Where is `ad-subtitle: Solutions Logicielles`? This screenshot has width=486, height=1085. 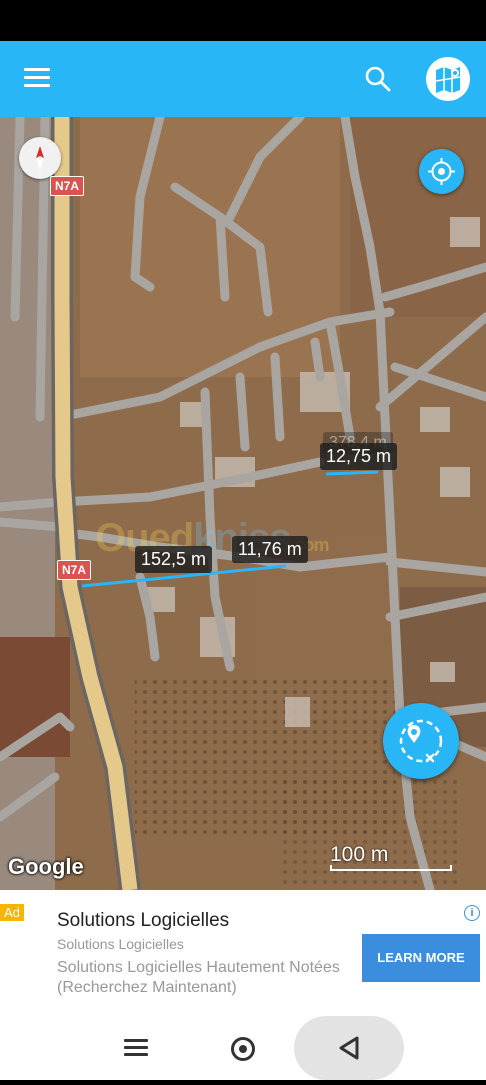
ad-subtitle: Solutions Logicielles is located at coordinates (120, 944).